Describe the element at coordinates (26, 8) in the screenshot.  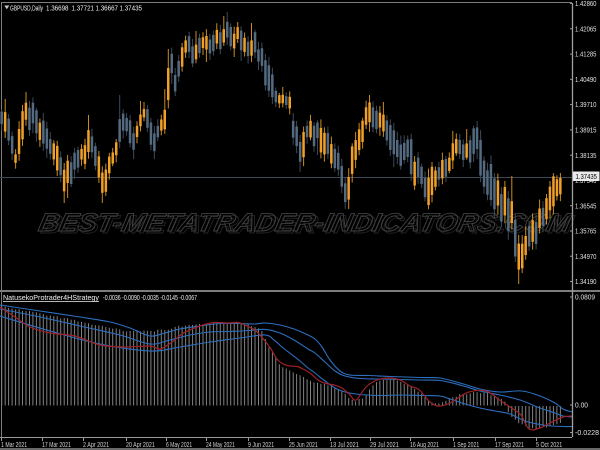
I see `svg-text: GBPUSD,Daily` at that location.